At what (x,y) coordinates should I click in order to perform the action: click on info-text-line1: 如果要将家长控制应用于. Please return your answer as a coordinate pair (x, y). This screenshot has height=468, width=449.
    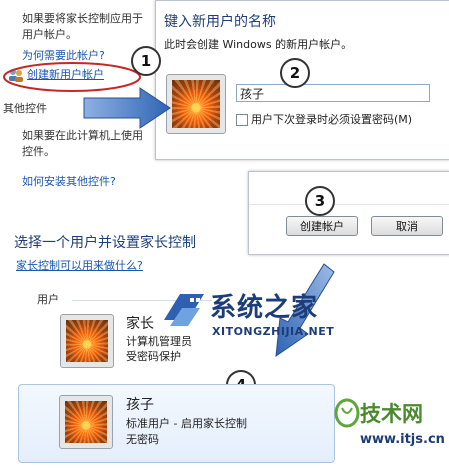
    Looking at the image, I should click on (82, 18).